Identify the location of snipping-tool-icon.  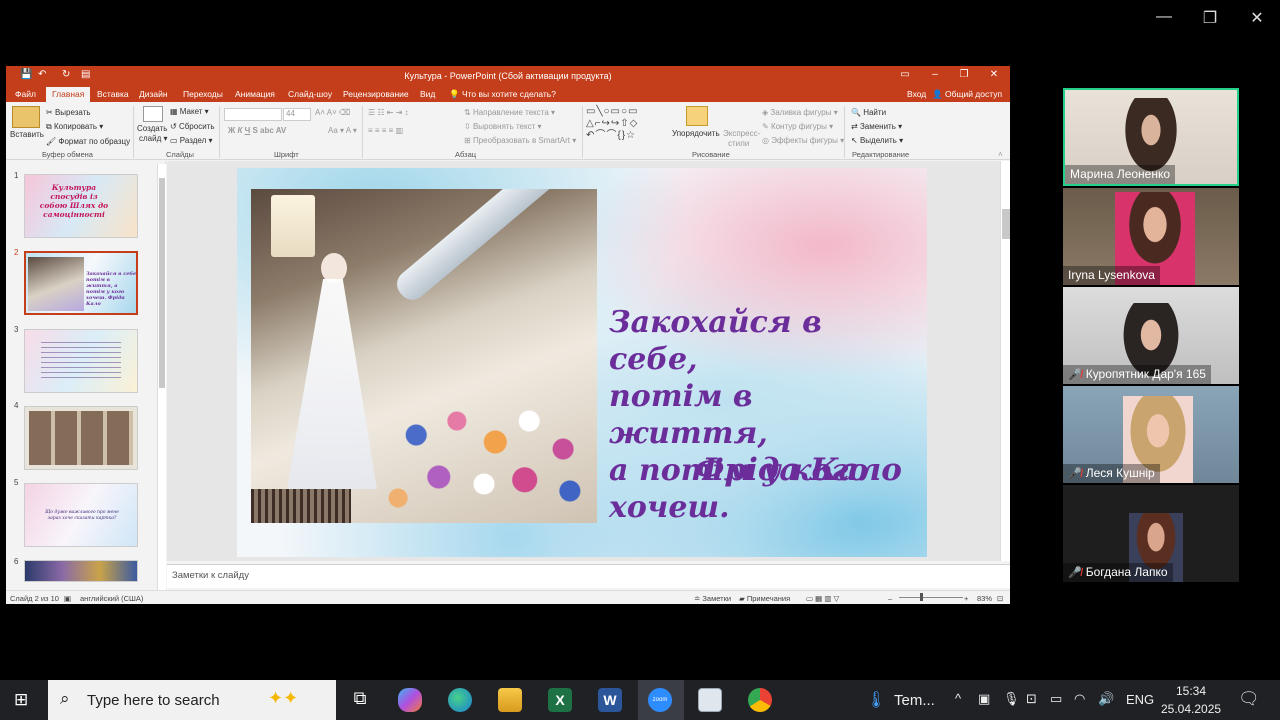
(710, 700).